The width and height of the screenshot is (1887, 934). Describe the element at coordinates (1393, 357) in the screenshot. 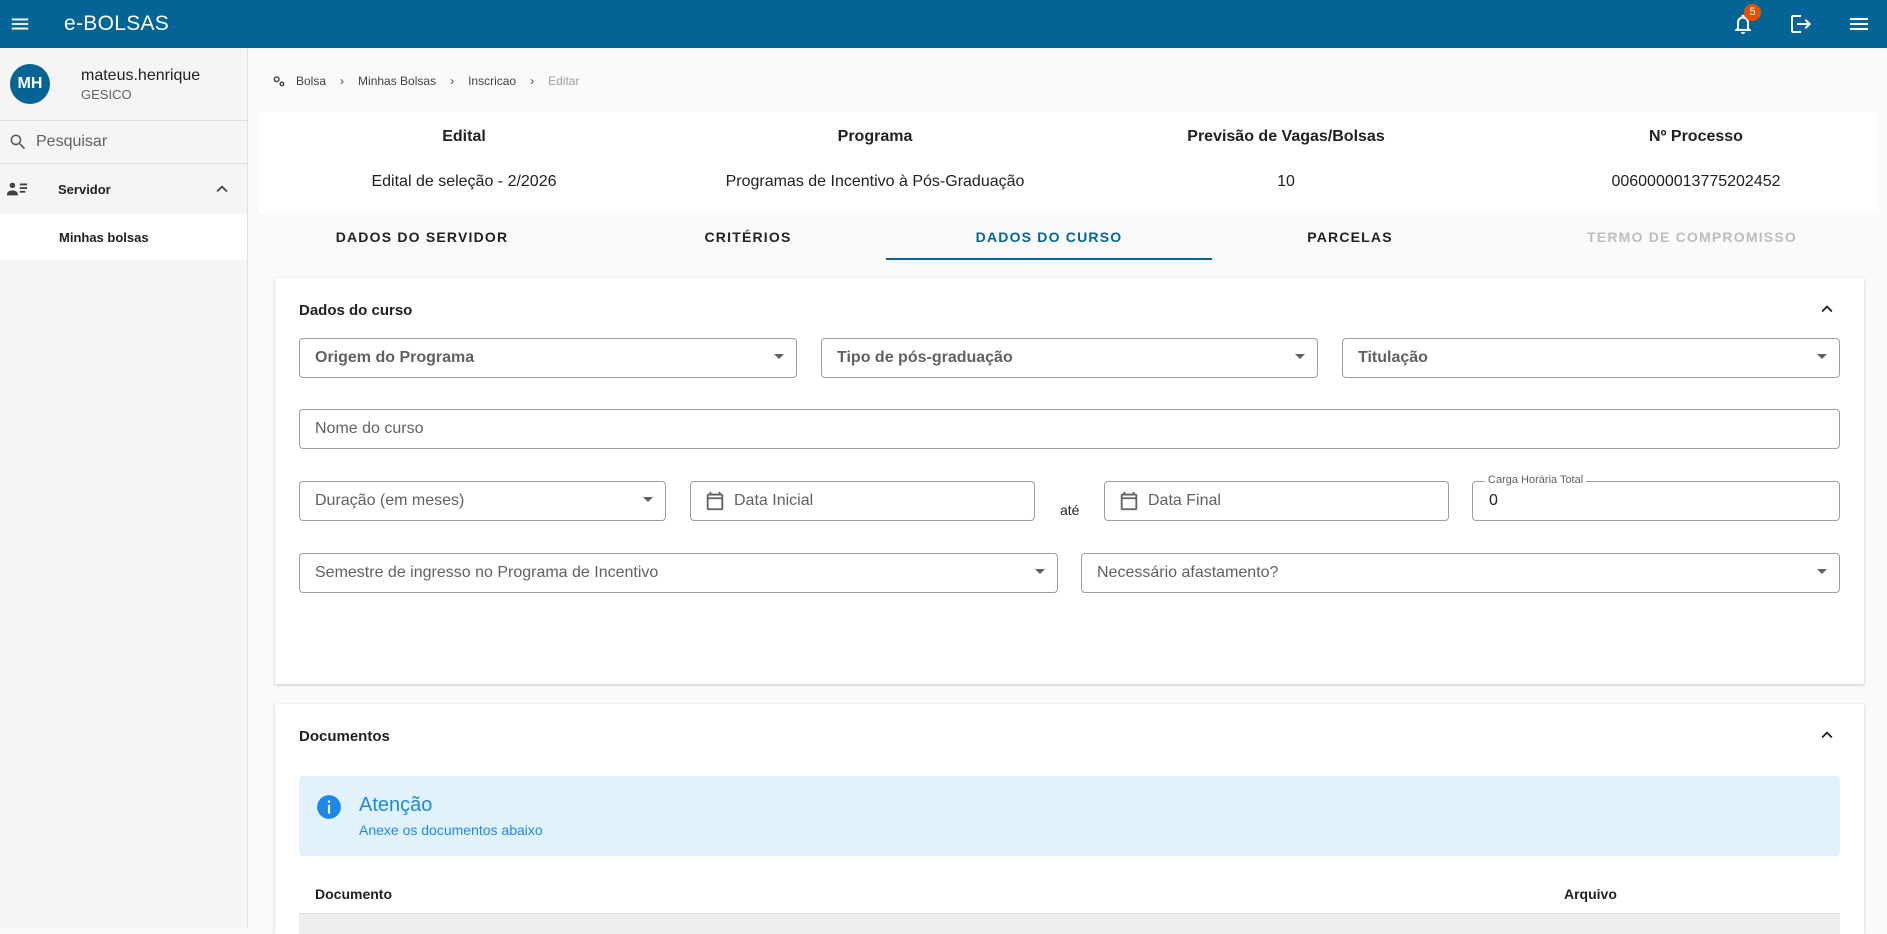

I see `titulacao-label: Titulação` at that location.